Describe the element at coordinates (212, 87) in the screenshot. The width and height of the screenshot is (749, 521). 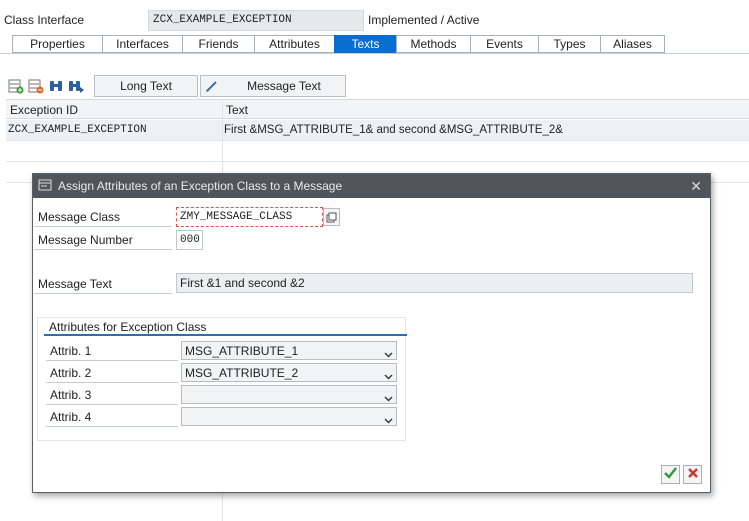
I see `pencil-icon` at that location.